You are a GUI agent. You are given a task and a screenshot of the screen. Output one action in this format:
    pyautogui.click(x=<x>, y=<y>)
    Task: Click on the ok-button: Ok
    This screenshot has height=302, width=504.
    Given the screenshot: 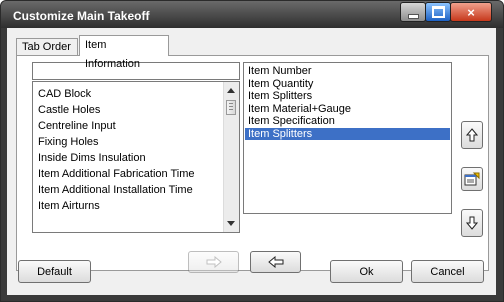 What is the action you would take?
    pyautogui.click(x=366, y=271)
    